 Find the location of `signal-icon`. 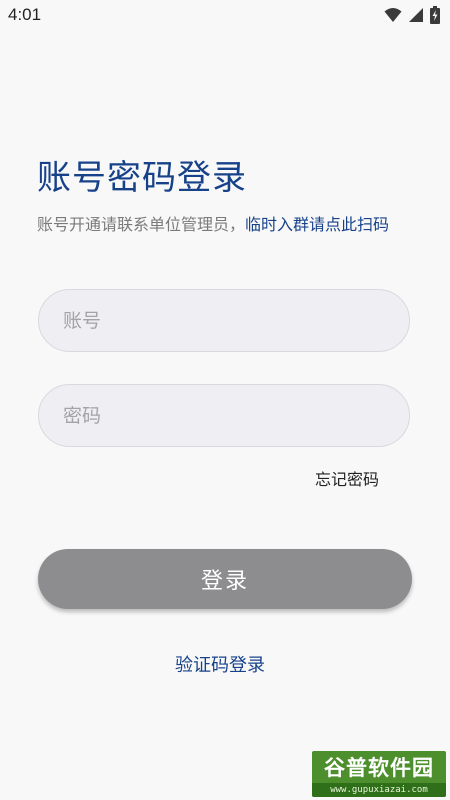

signal-icon is located at coordinates (416, 17).